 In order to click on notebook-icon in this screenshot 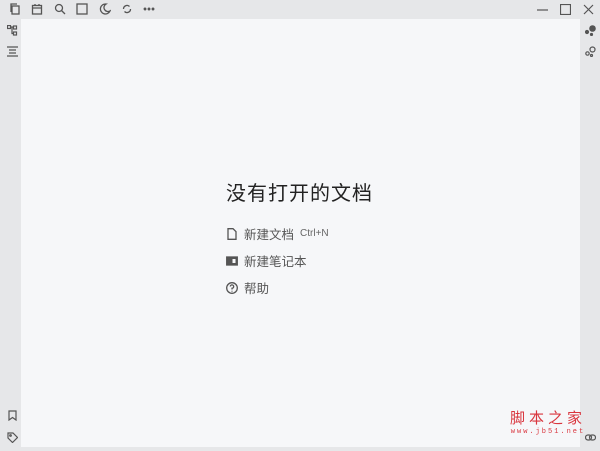, I will do `click(232, 260)`.